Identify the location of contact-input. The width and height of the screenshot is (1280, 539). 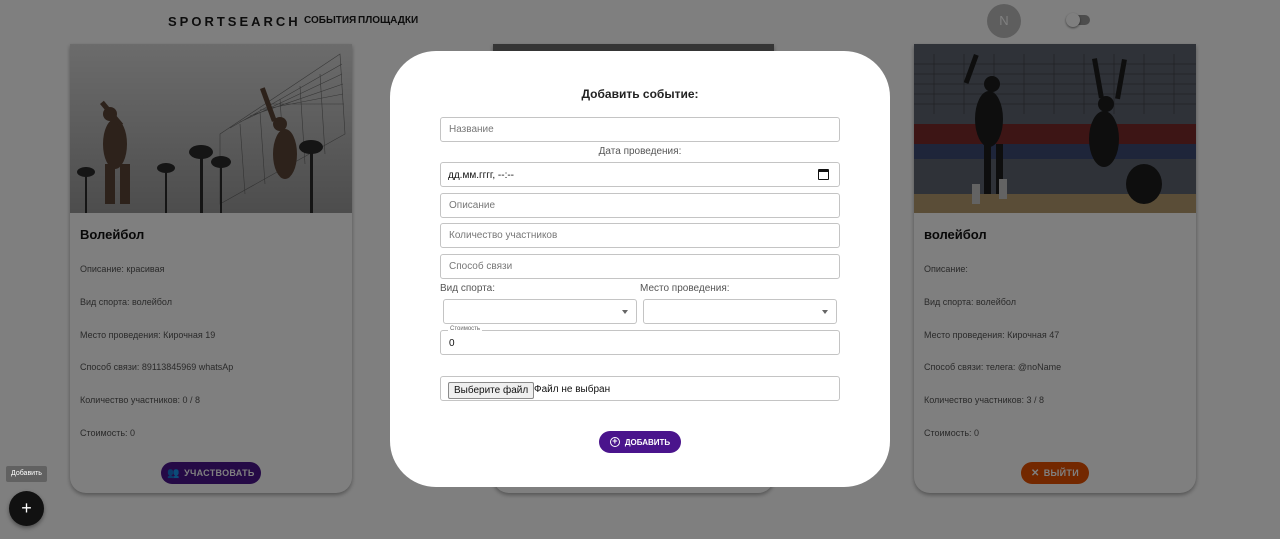
(640, 266).